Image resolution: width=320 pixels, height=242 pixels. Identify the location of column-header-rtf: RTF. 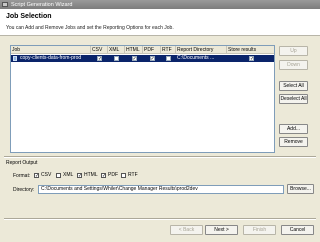
(168, 50).